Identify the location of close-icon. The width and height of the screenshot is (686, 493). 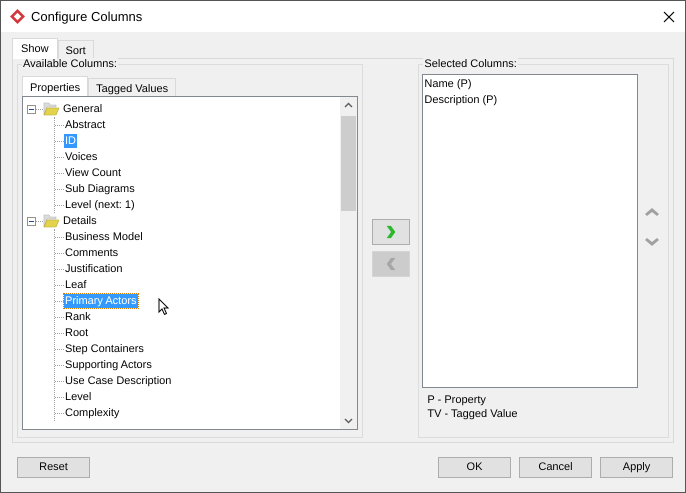
(669, 16).